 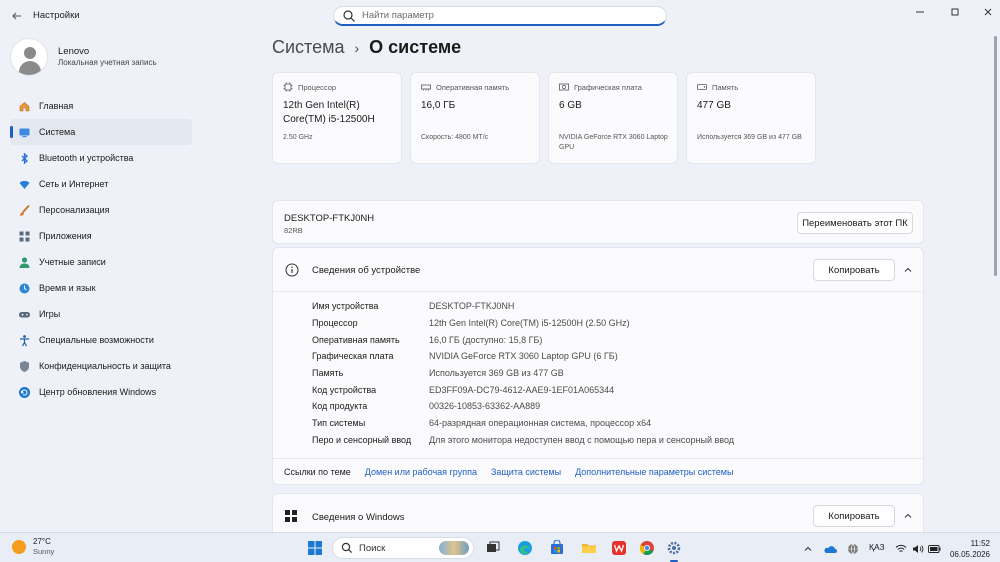 I want to click on spec-key: Перо и сенсорный ввод, so click(x=362, y=439).